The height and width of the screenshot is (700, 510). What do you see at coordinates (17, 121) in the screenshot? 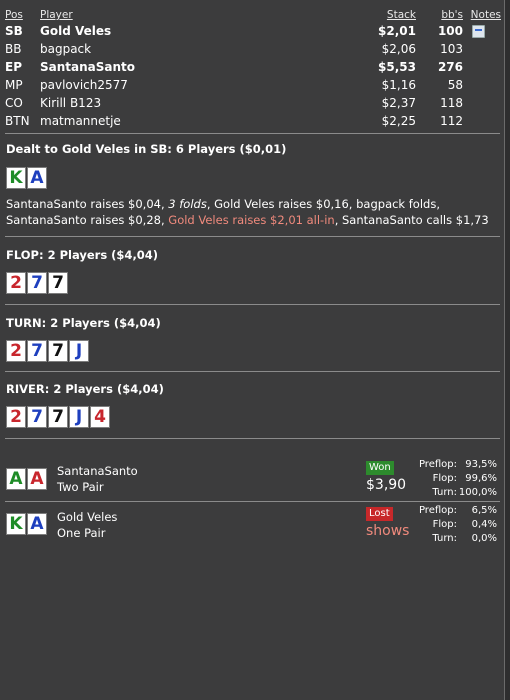
I see `player-pos: BTN` at bounding box center [17, 121].